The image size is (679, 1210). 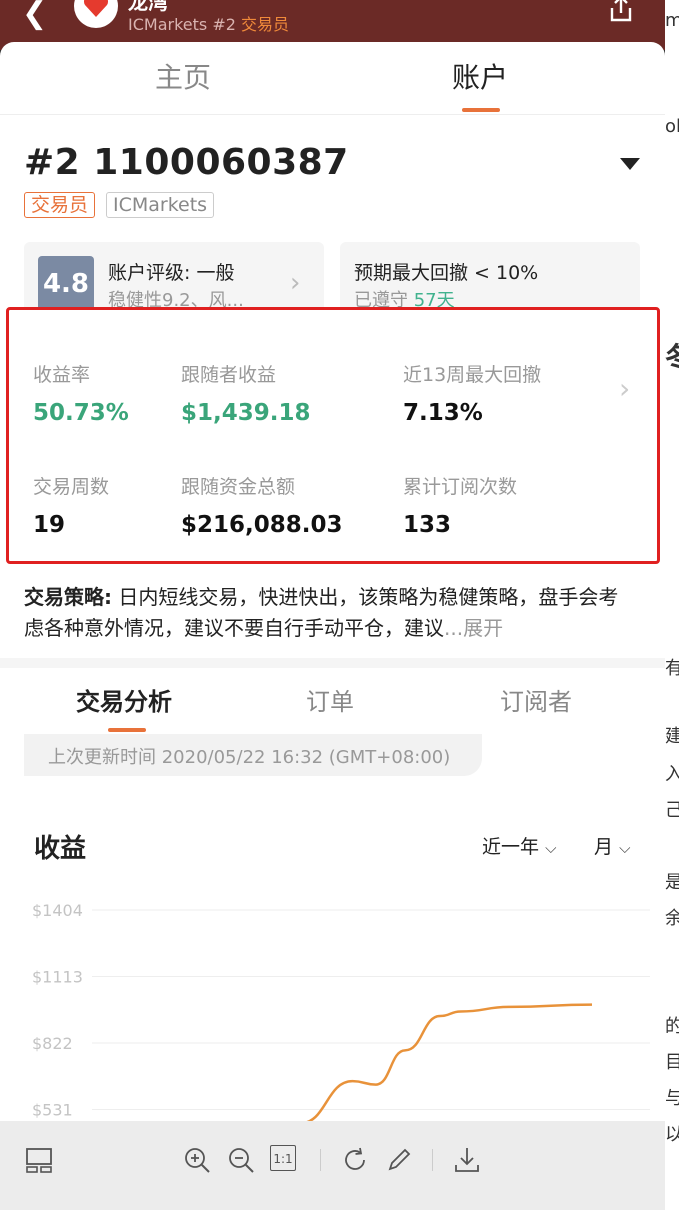 I want to click on drawdown-title: 预期最大回撤 < 10%, so click(x=446, y=273).